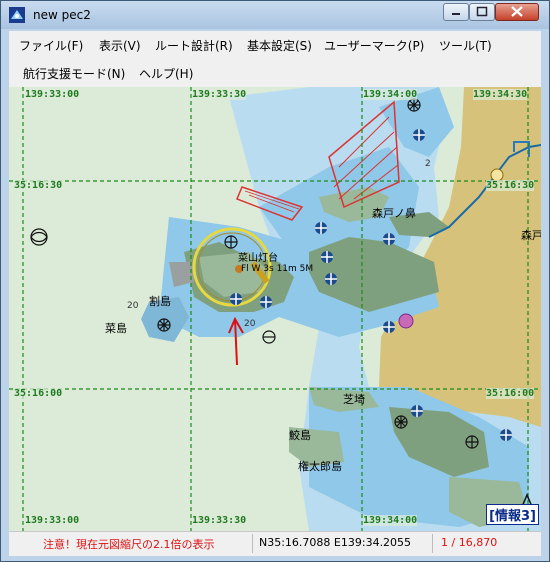 This screenshot has width=550, height=562. What do you see at coordinates (194, 45) in the screenshot?
I see `menu-route-design: ルート設計(R)` at bounding box center [194, 45].